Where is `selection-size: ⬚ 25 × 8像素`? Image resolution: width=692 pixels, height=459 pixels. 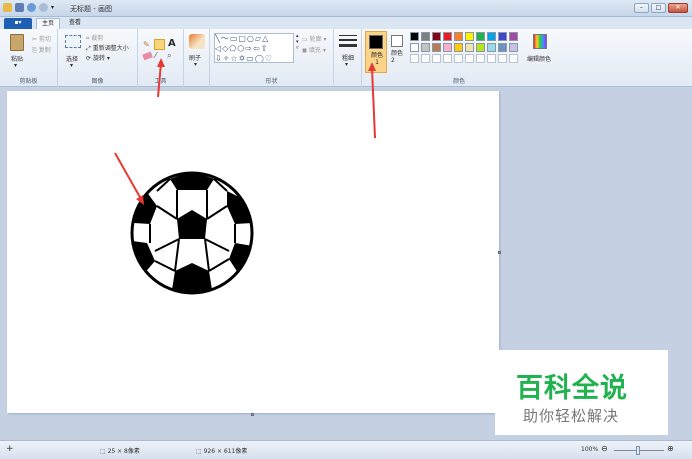 selection-size: ⬚ 25 × 8像素 is located at coordinates (120, 451).